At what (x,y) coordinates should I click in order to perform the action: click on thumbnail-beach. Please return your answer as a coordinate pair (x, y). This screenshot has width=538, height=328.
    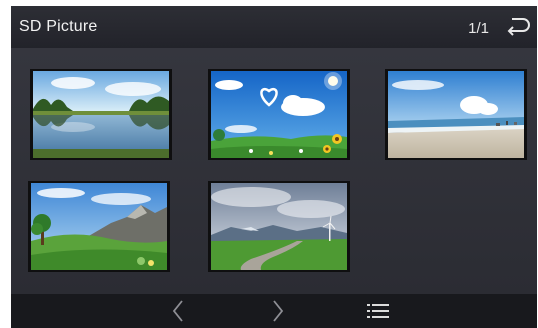
    Looking at the image, I should click on (456, 114).